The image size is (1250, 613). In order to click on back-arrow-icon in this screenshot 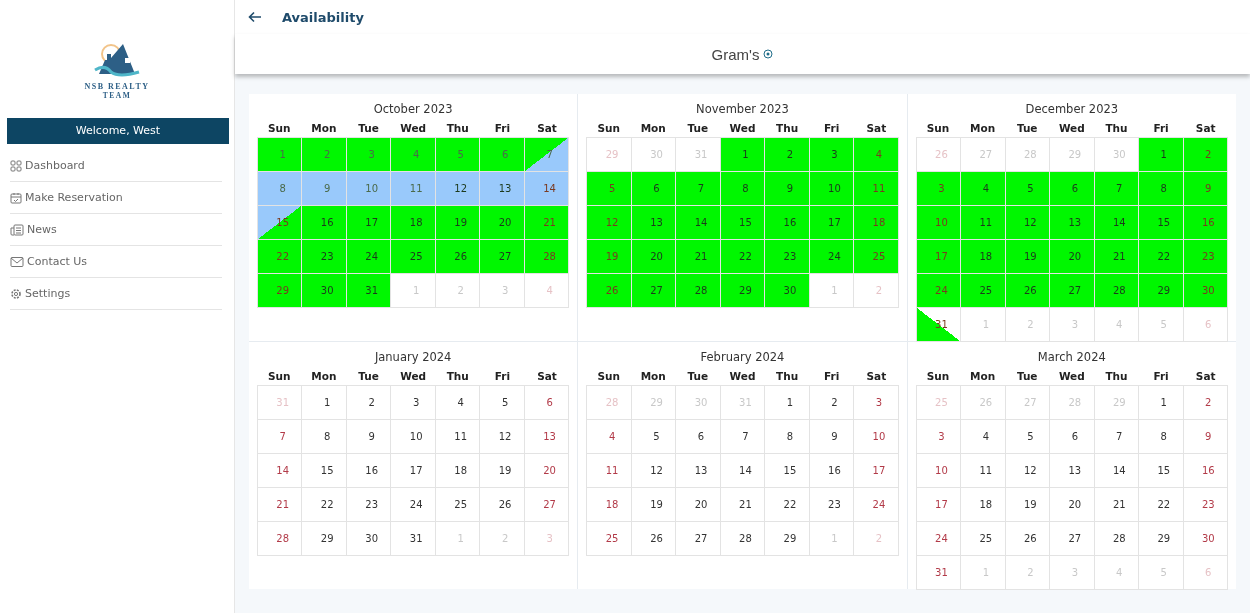, I will do `click(255, 17)`.